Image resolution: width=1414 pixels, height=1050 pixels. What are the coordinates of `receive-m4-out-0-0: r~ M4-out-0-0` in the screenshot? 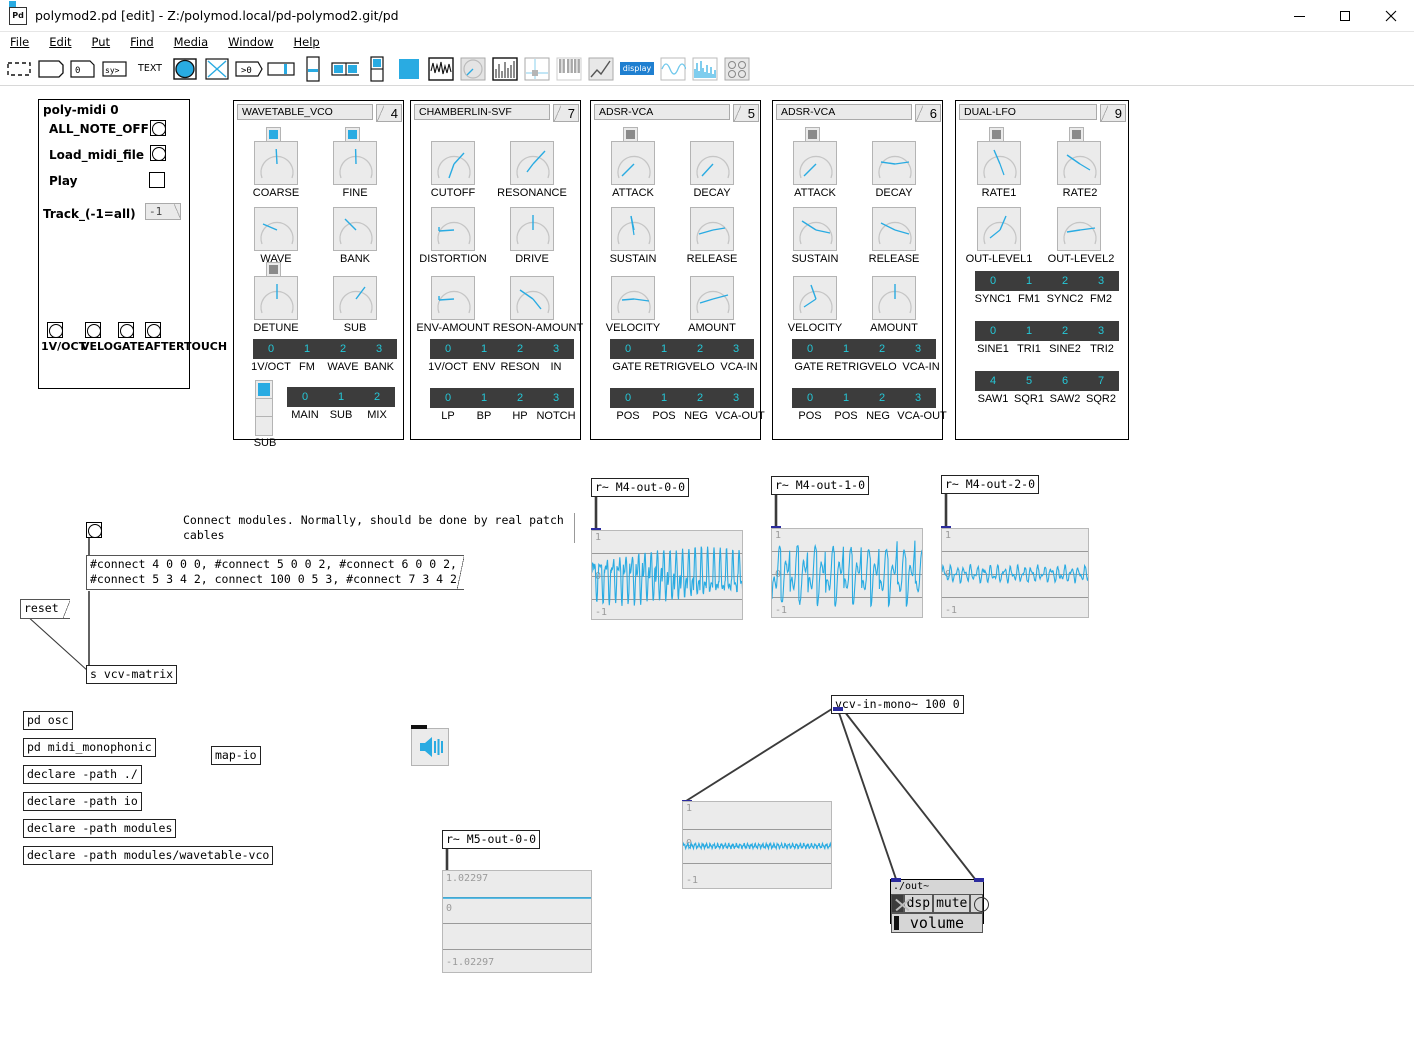 It's located at (640, 487).